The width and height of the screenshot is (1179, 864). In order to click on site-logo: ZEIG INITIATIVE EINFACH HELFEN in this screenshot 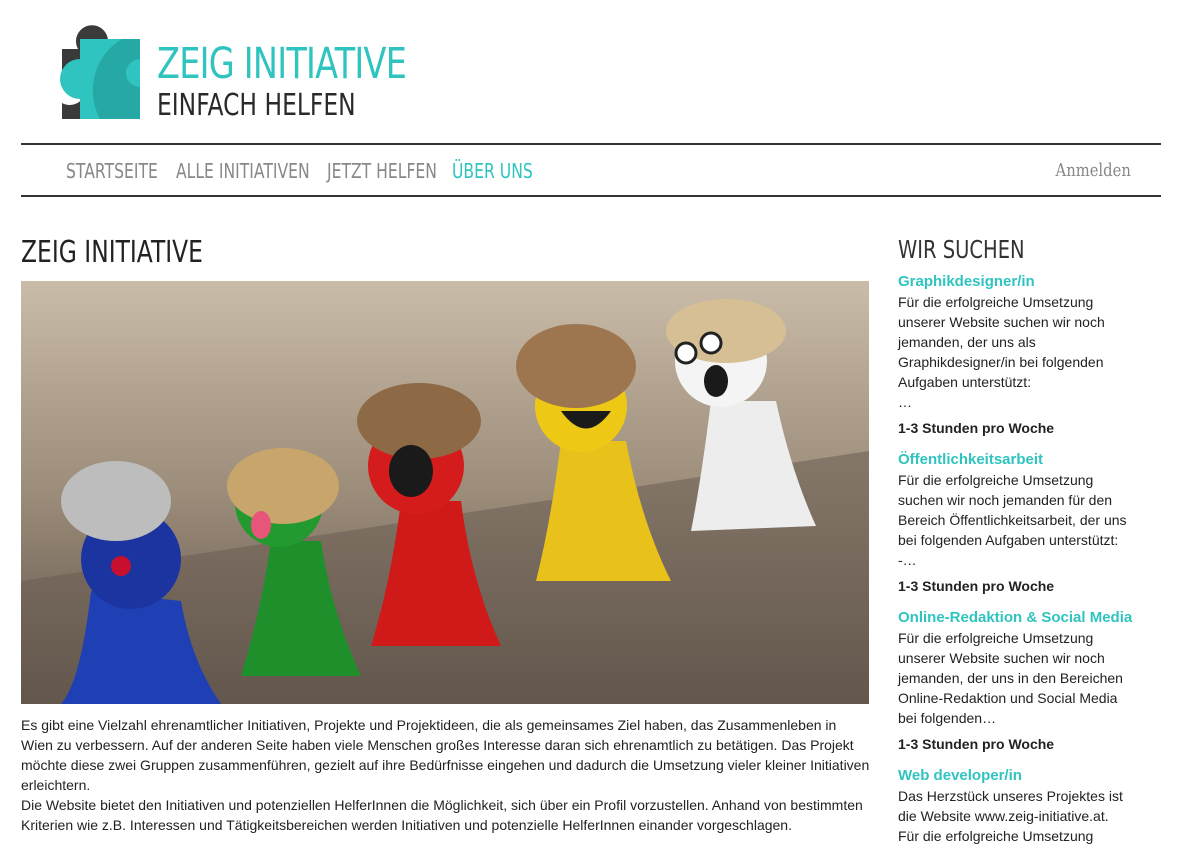, I will do `click(222, 66)`.